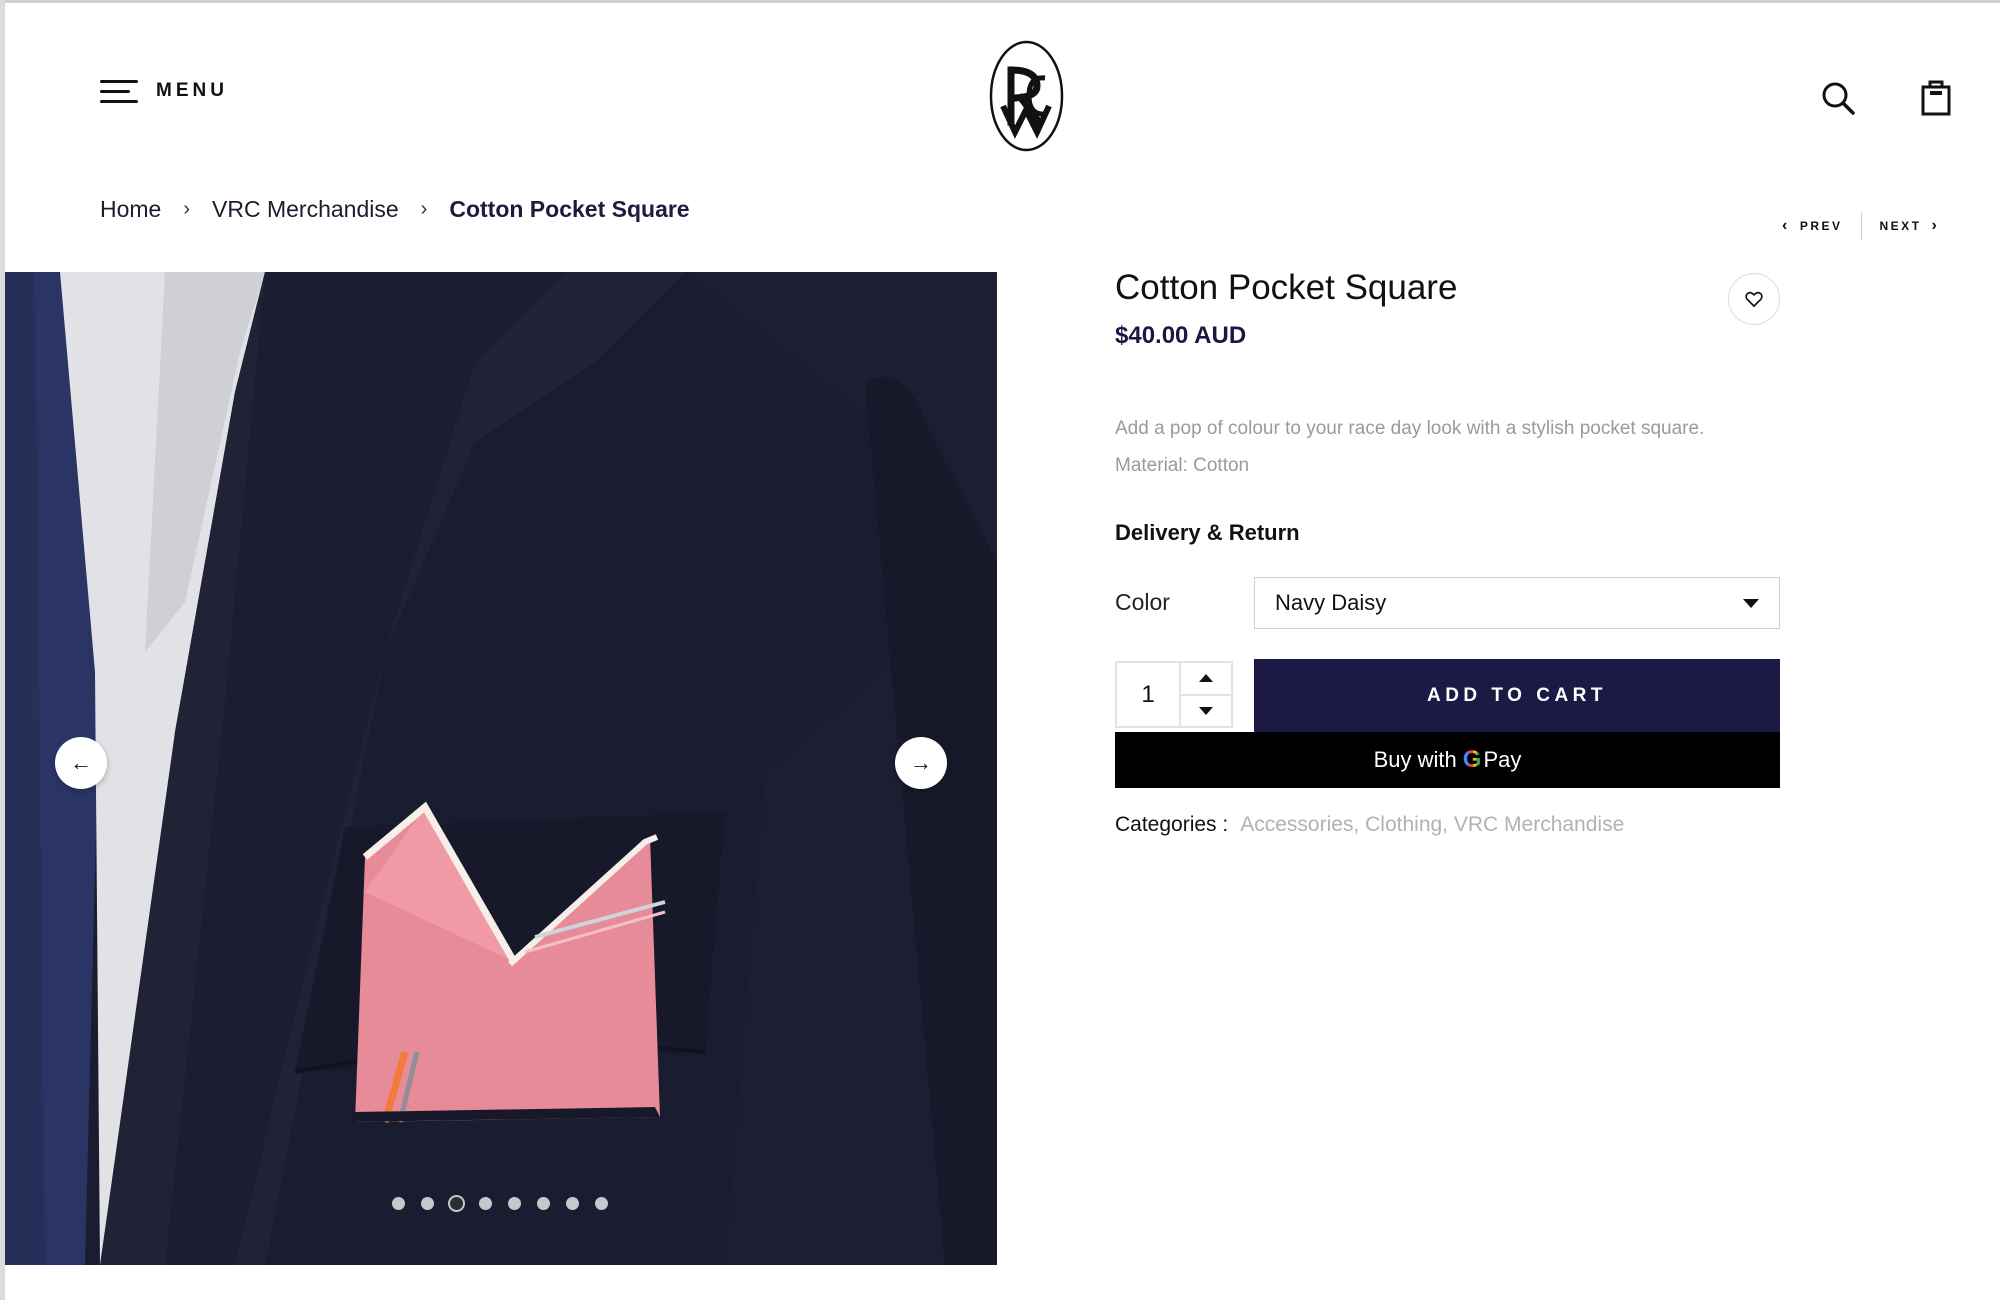  Describe the element at coordinates (500, 1203) in the screenshot. I see `gallery-dots` at that location.